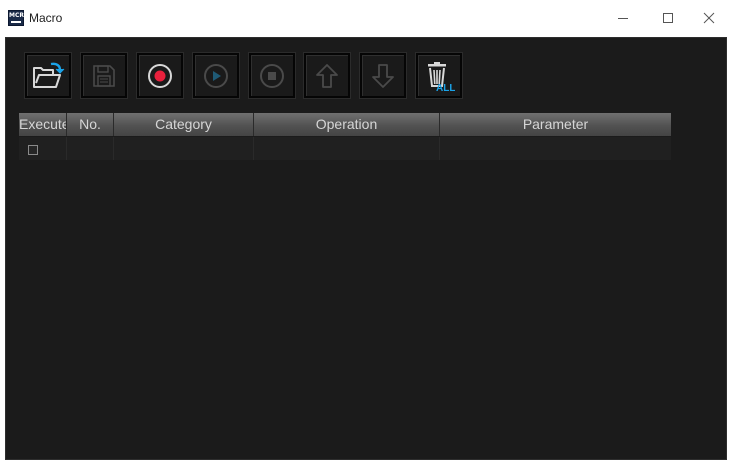 Image resolution: width=731 pixels, height=464 pixels. What do you see at coordinates (555, 124) in the screenshot?
I see `column-header-parameter: Parameter` at bounding box center [555, 124].